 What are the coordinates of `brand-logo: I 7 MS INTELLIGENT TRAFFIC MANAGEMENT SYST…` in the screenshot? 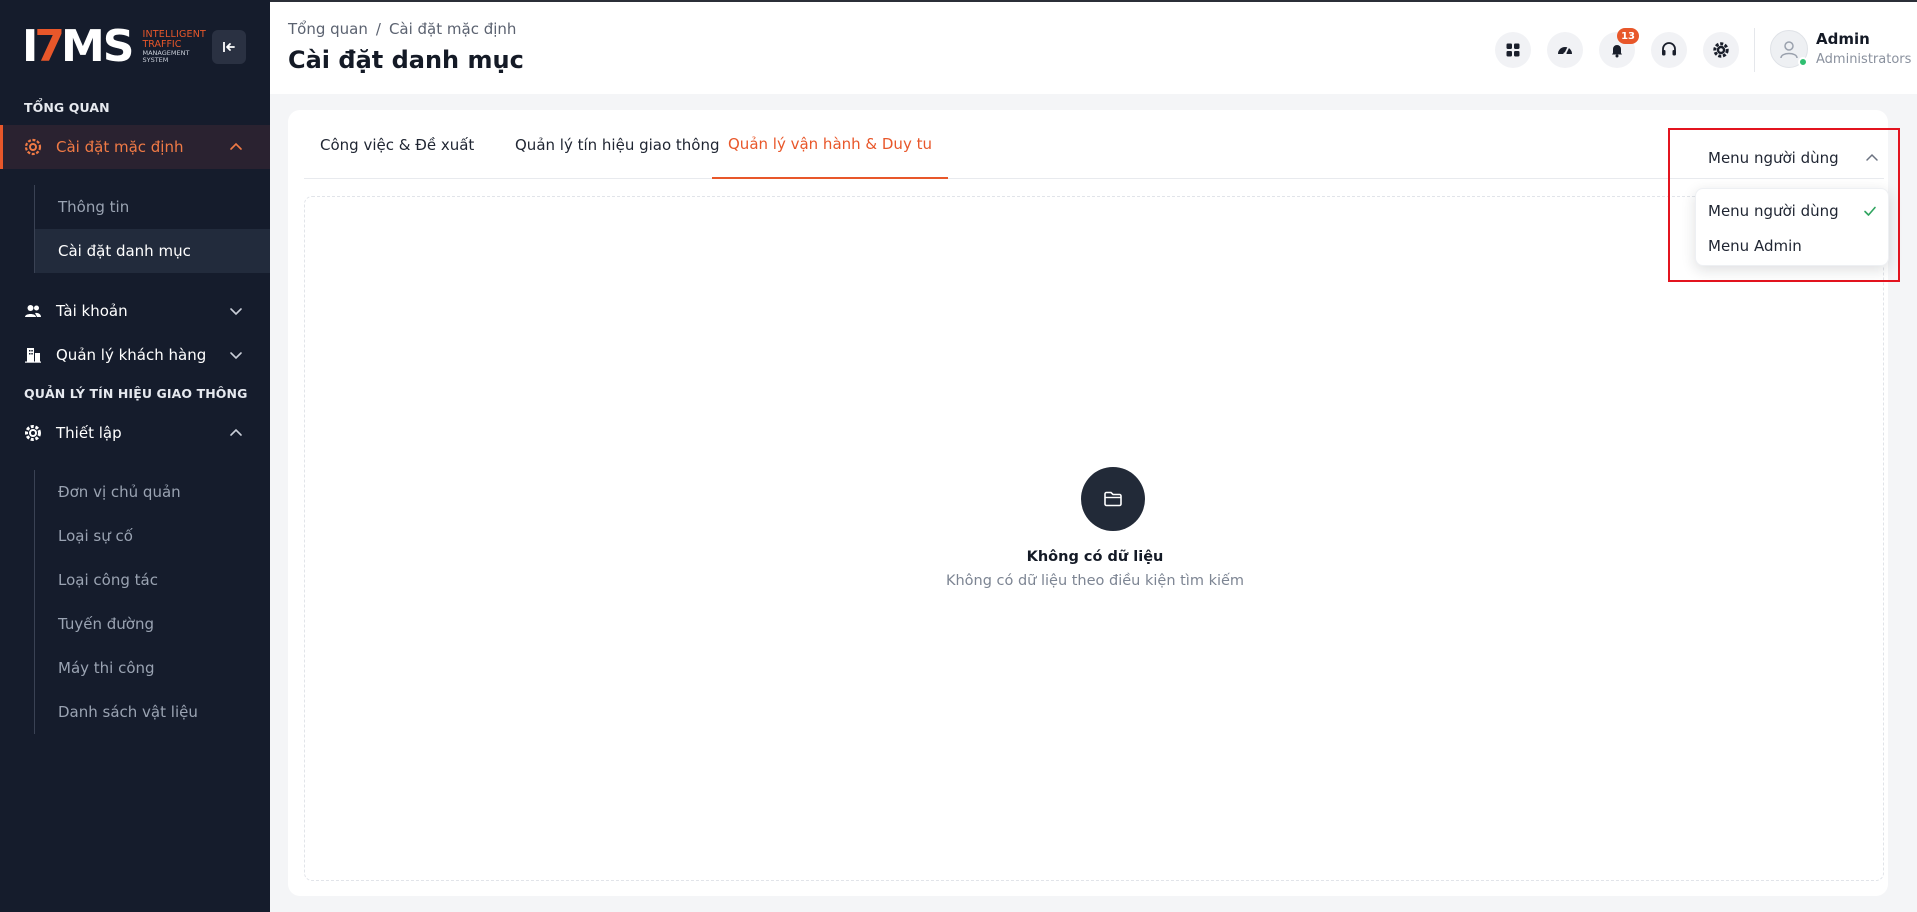 It's located at (114, 46).